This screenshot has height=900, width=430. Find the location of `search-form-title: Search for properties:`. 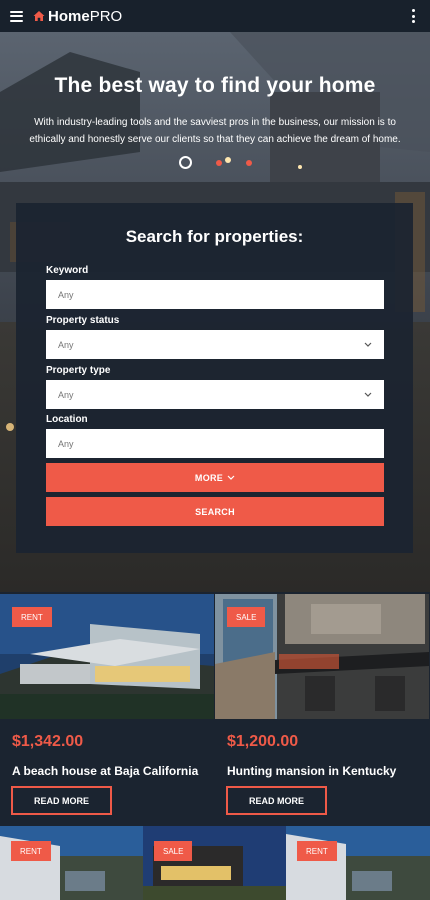

search-form-title: Search for properties: is located at coordinates (214, 236).